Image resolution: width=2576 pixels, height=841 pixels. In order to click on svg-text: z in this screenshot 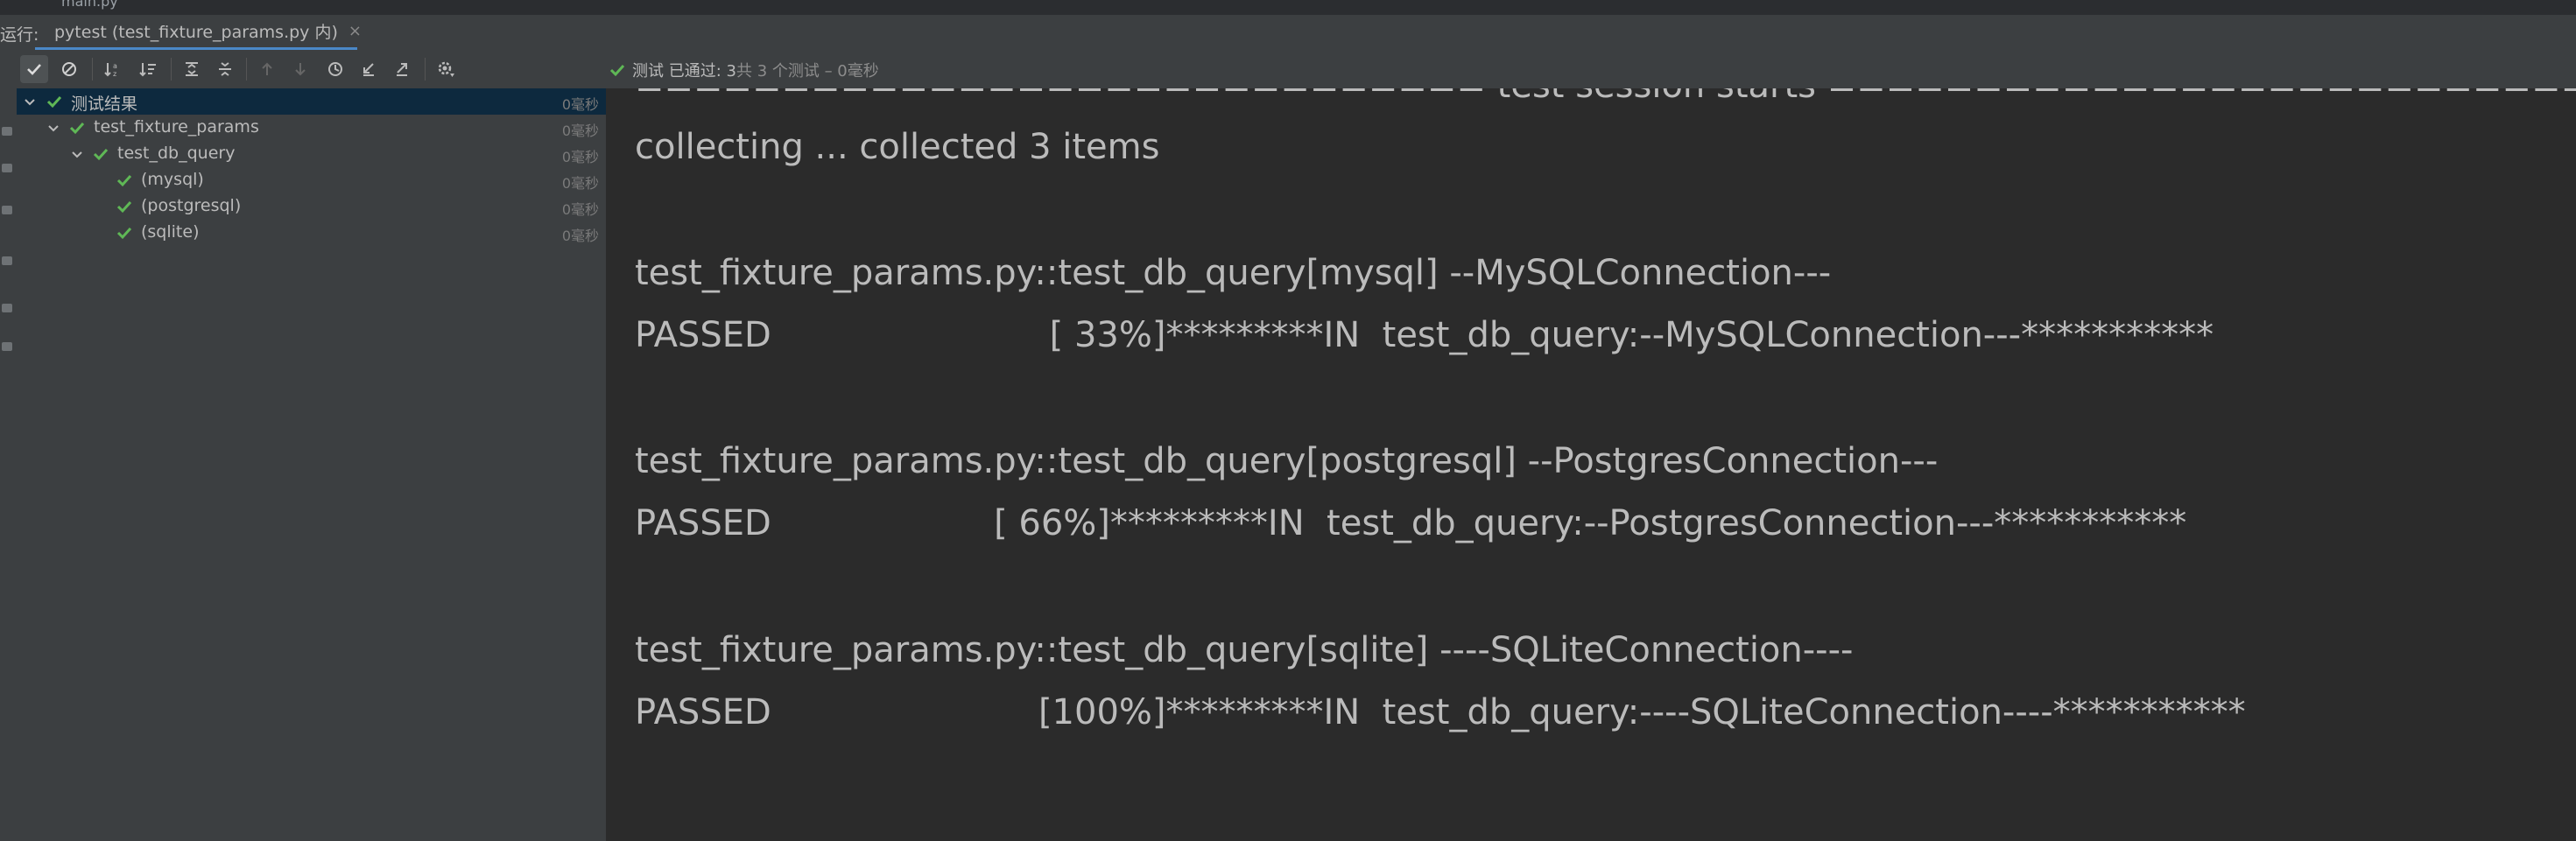, I will do `click(114, 74)`.